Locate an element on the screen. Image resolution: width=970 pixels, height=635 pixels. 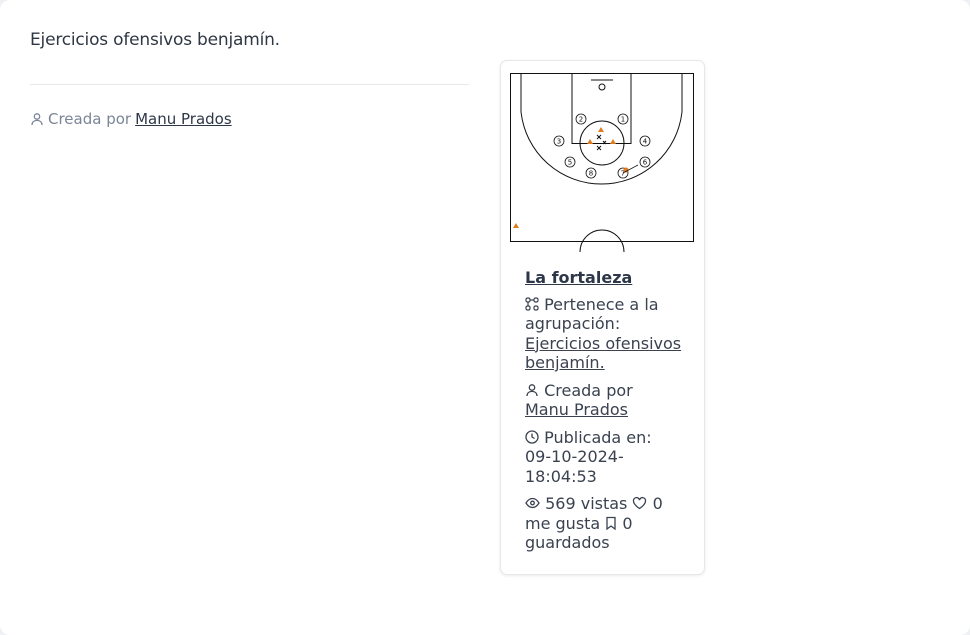
svg-text: 8 is located at coordinates (591, 174).